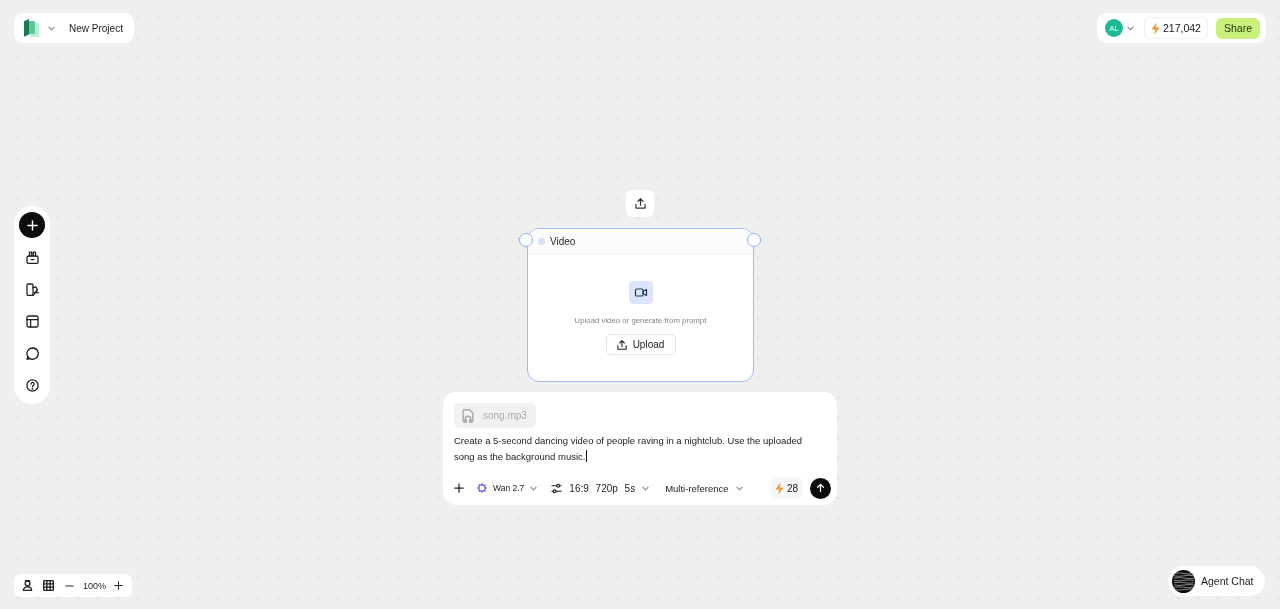 The image size is (1280, 609). I want to click on share-button: Share, so click(1237, 28).